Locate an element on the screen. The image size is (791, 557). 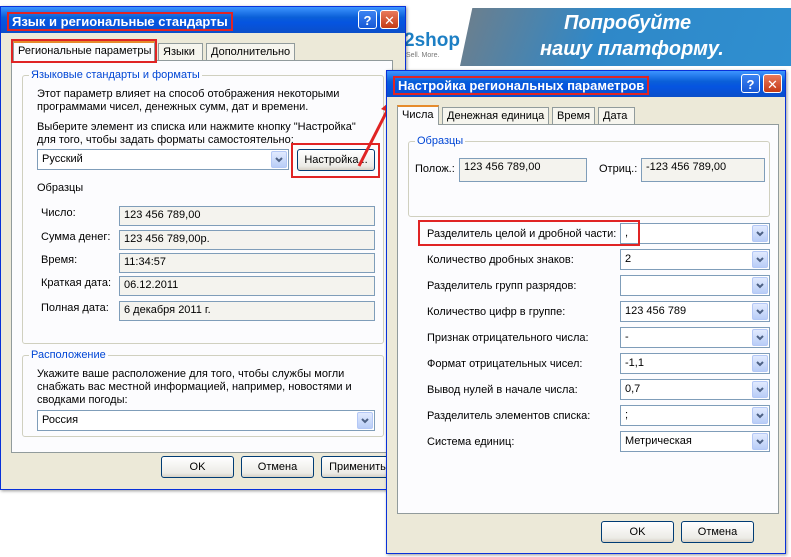
window2-close-button: ✕ is located at coordinates (772, 83).